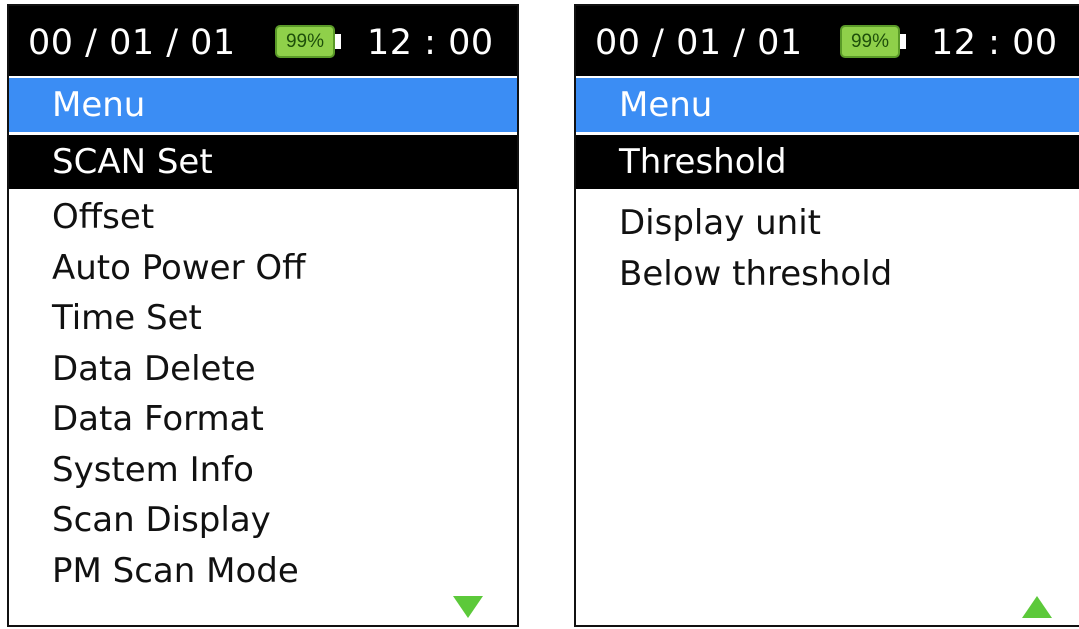 This screenshot has height=629, width=1079. What do you see at coordinates (755, 223) in the screenshot?
I see `menu-item-display-unit: Display unit` at bounding box center [755, 223].